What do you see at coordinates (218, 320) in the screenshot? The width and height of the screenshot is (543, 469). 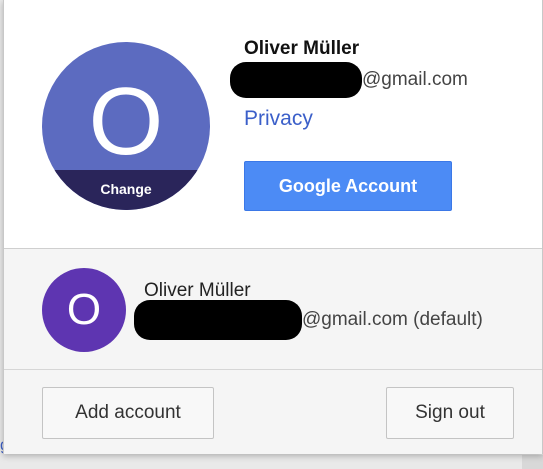 I see `redacted-account-username` at bounding box center [218, 320].